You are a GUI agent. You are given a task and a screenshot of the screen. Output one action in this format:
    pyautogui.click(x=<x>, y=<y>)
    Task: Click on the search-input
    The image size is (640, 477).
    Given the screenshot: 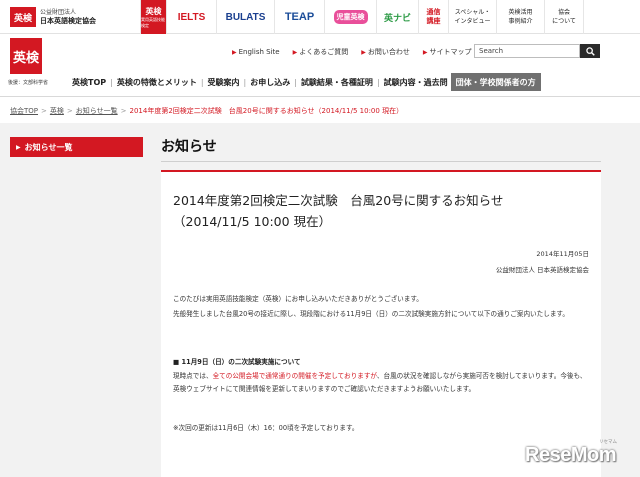 What is the action you would take?
    pyautogui.click(x=527, y=51)
    